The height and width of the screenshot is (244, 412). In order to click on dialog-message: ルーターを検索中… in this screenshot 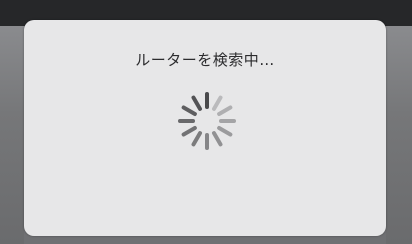, I will do `click(205, 60)`.